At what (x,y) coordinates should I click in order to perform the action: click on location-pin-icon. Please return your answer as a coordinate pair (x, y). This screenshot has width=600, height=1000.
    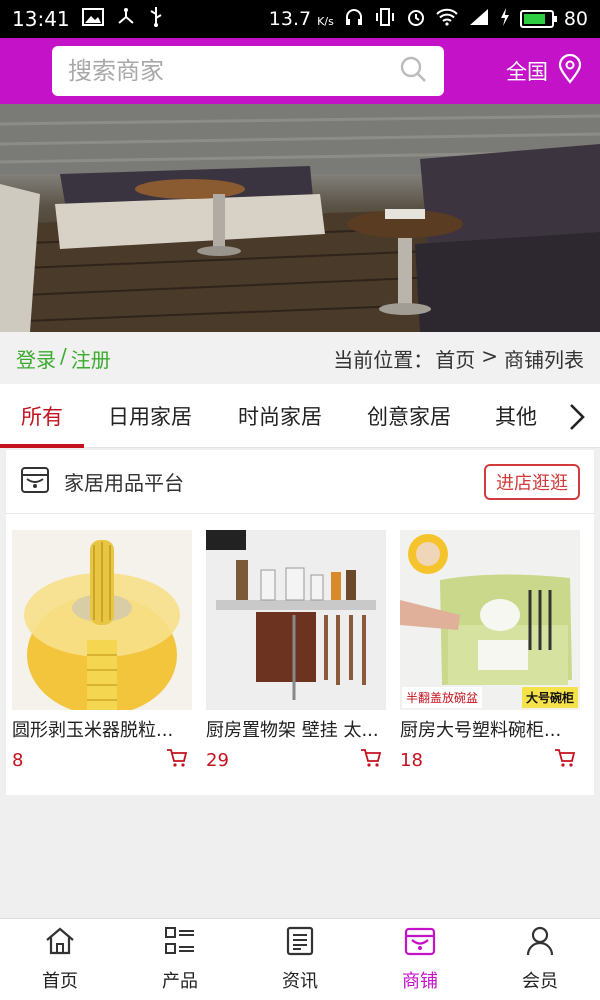
    Looking at the image, I should click on (570, 71).